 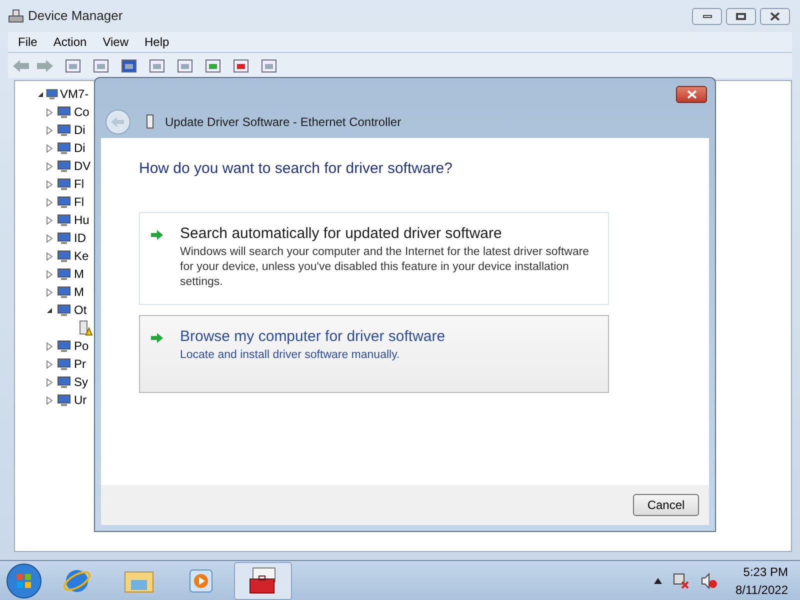 I want to click on tree-item: VM7-, so click(x=74, y=94).